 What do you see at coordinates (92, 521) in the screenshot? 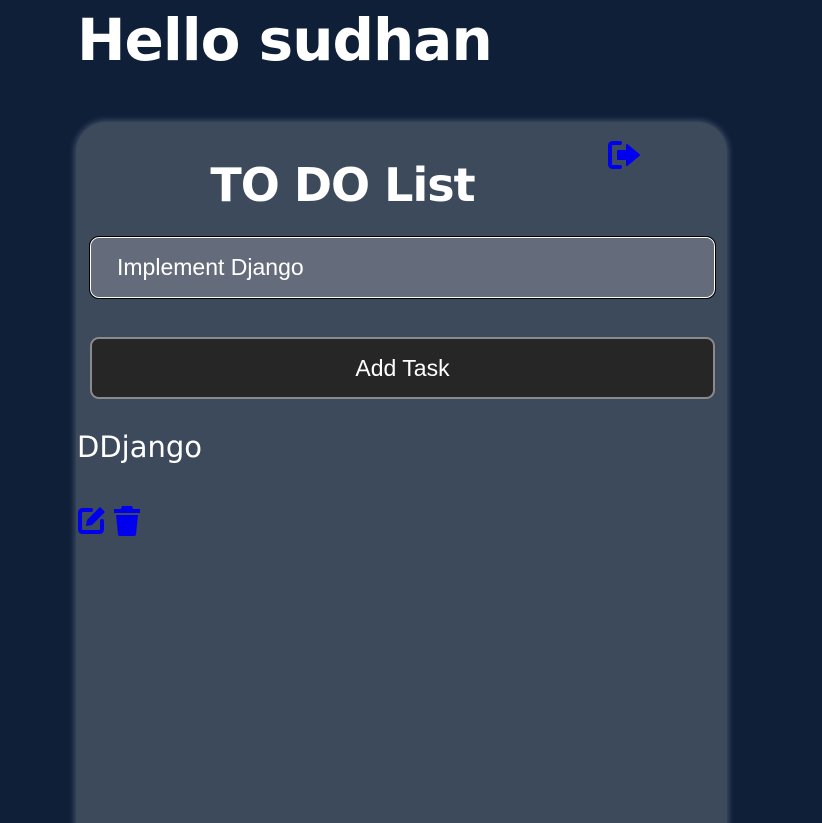
I see `edit-icon` at bounding box center [92, 521].